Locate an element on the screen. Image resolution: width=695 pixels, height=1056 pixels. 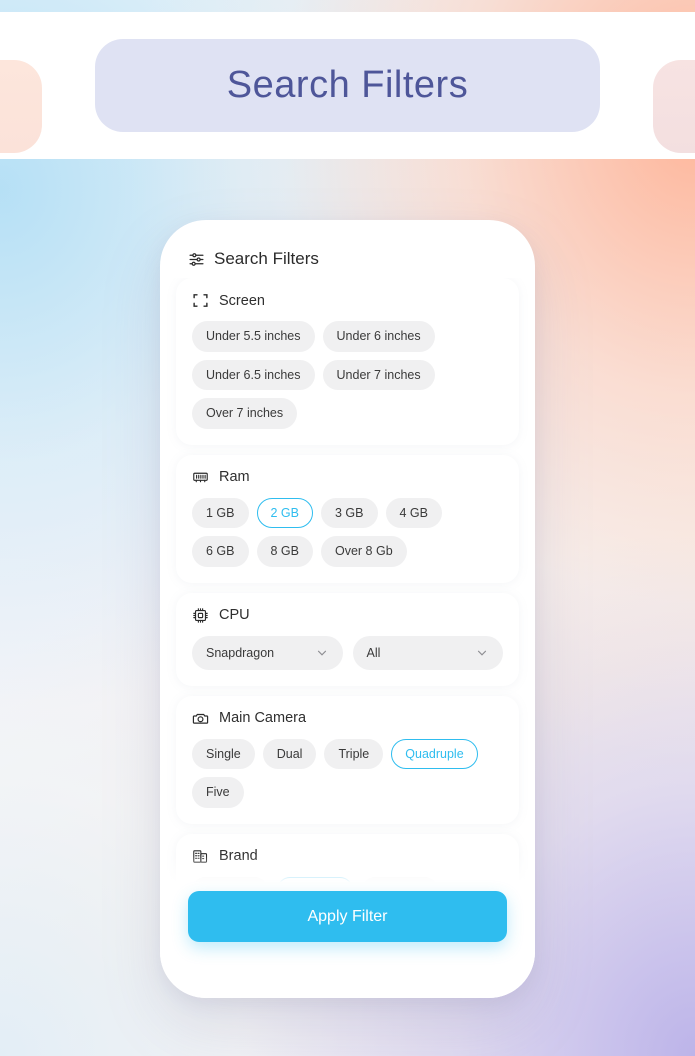
chip-screen-2: Under 6.5 inches is located at coordinates (253, 374).